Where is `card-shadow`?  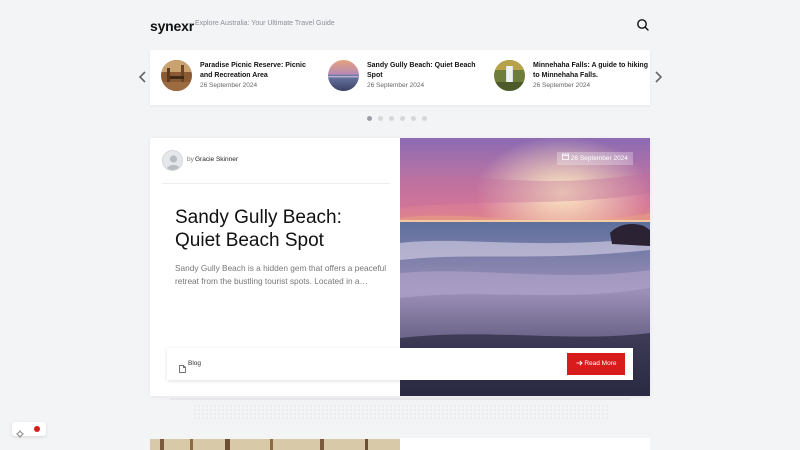 card-shadow is located at coordinates (400, 399).